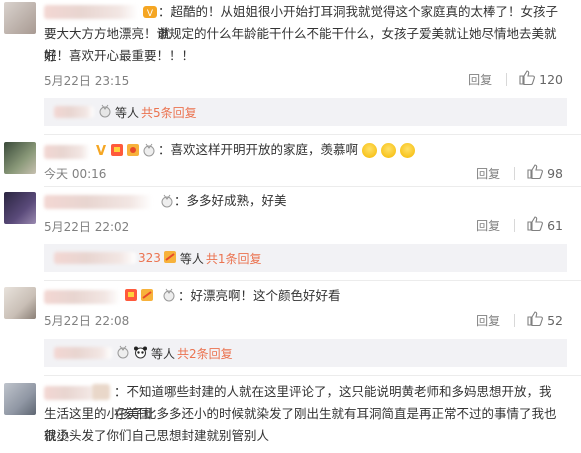  I want to click on comment-text: ：喜欢这样开明开放的家庭，羡慕啊, so click(286, 150).